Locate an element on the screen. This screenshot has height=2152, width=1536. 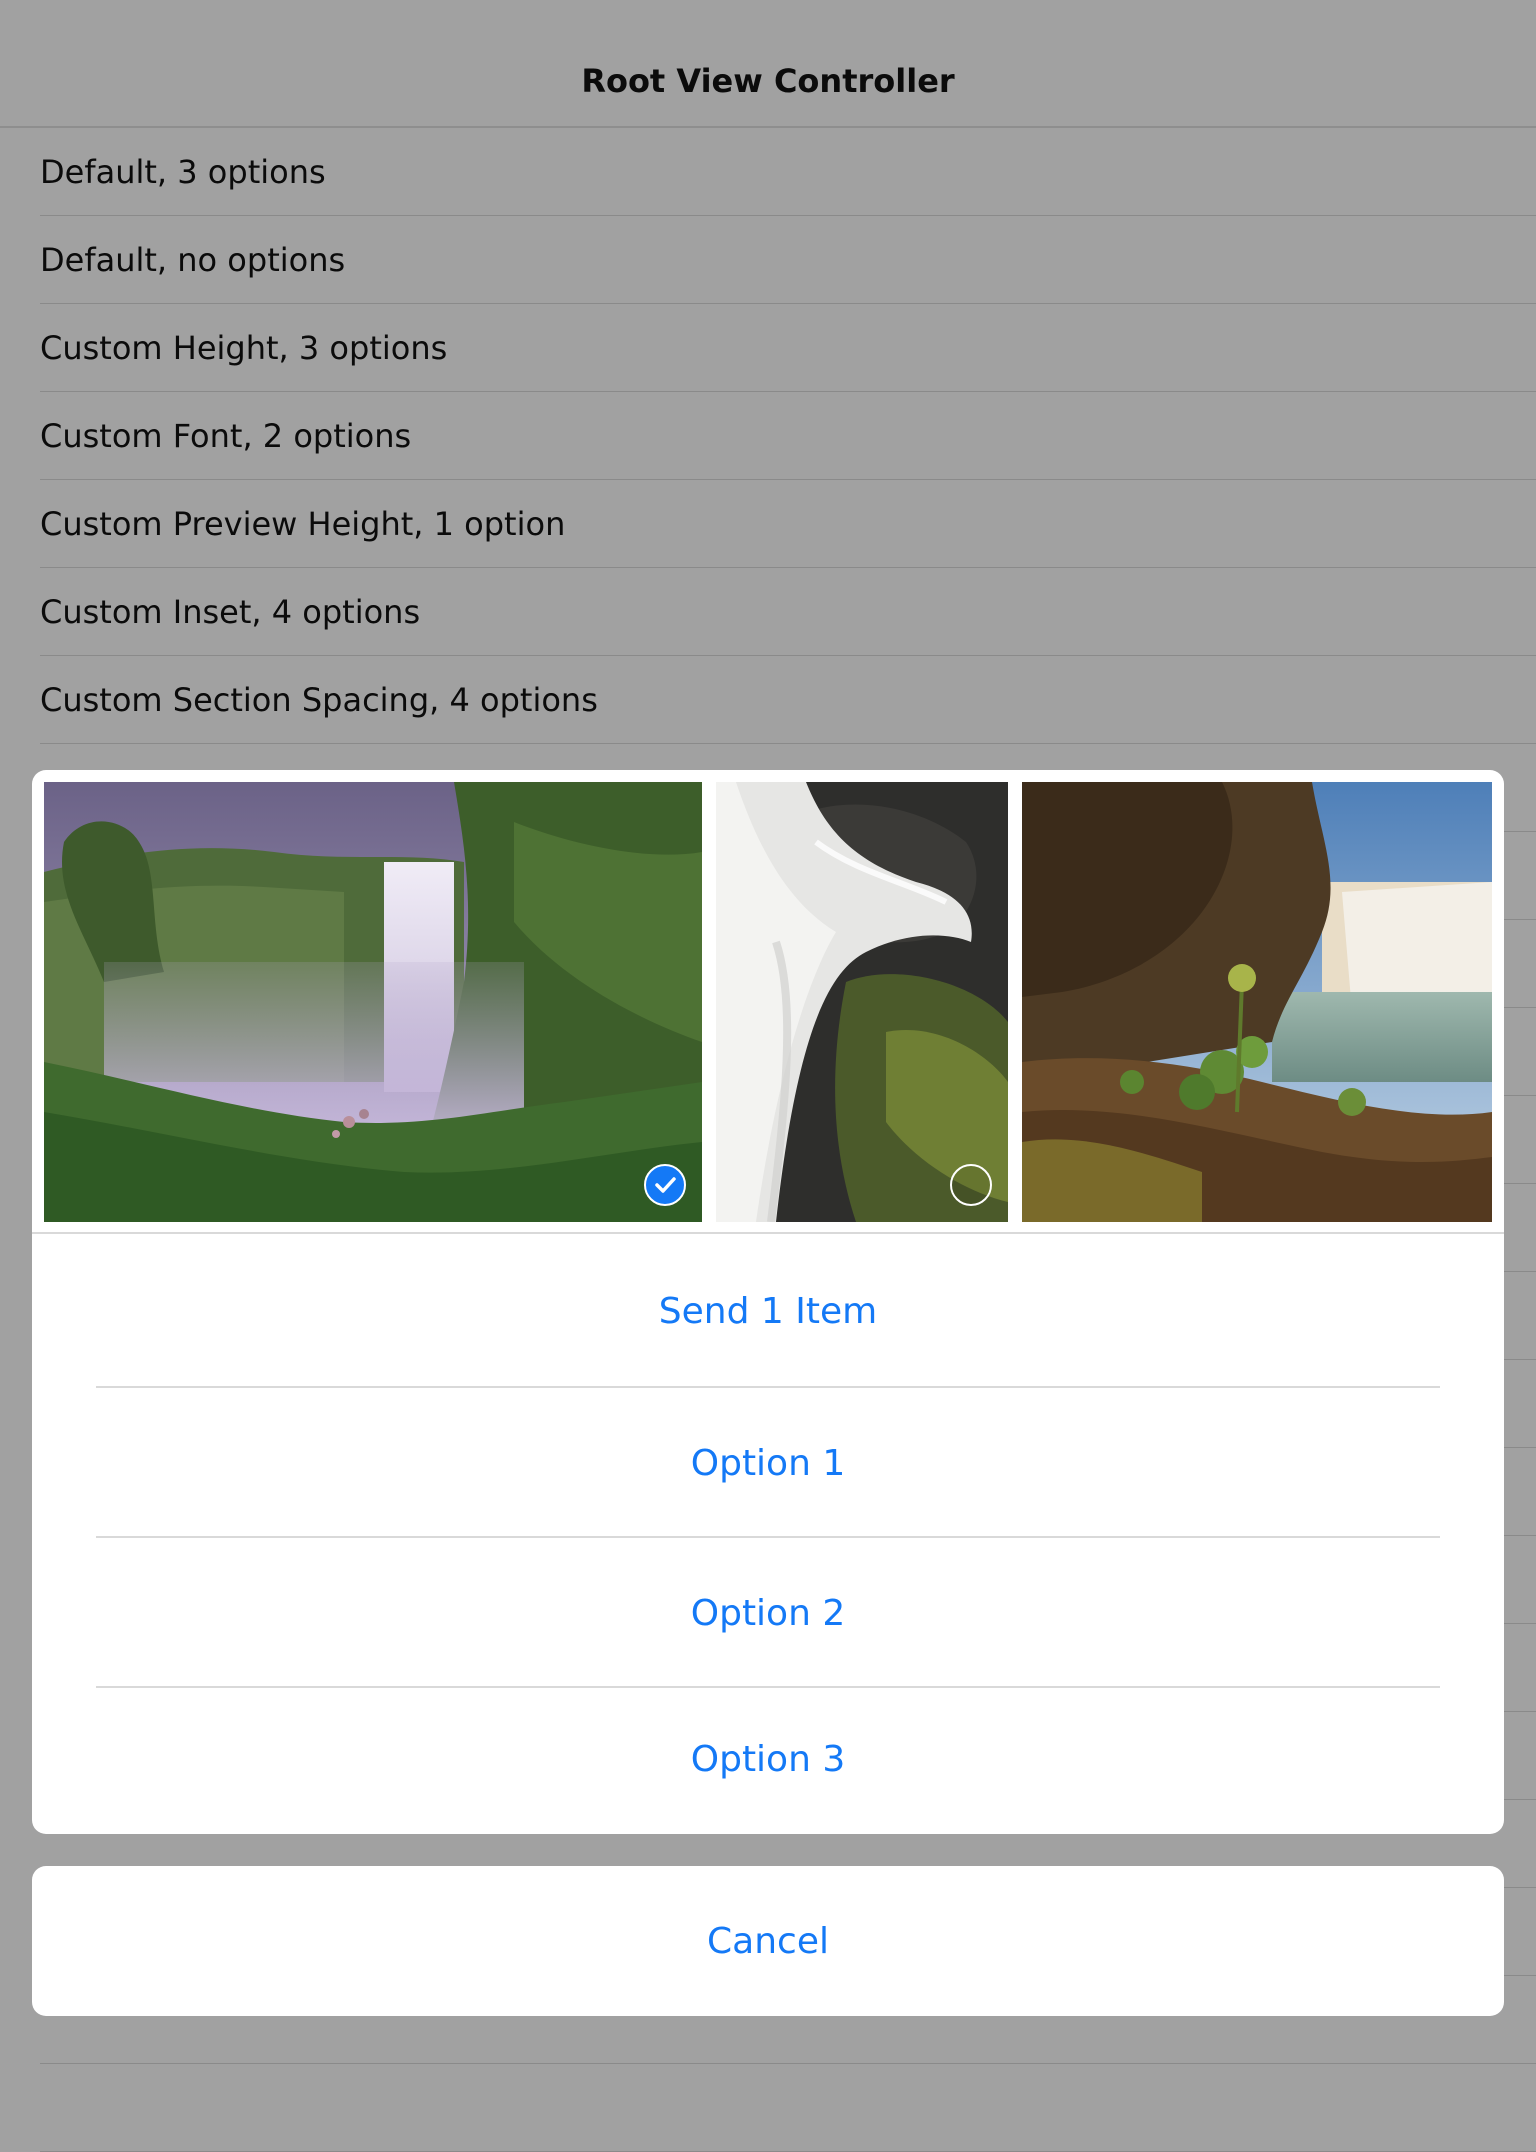
table-row-empty is located at coordinates (768, 2108).